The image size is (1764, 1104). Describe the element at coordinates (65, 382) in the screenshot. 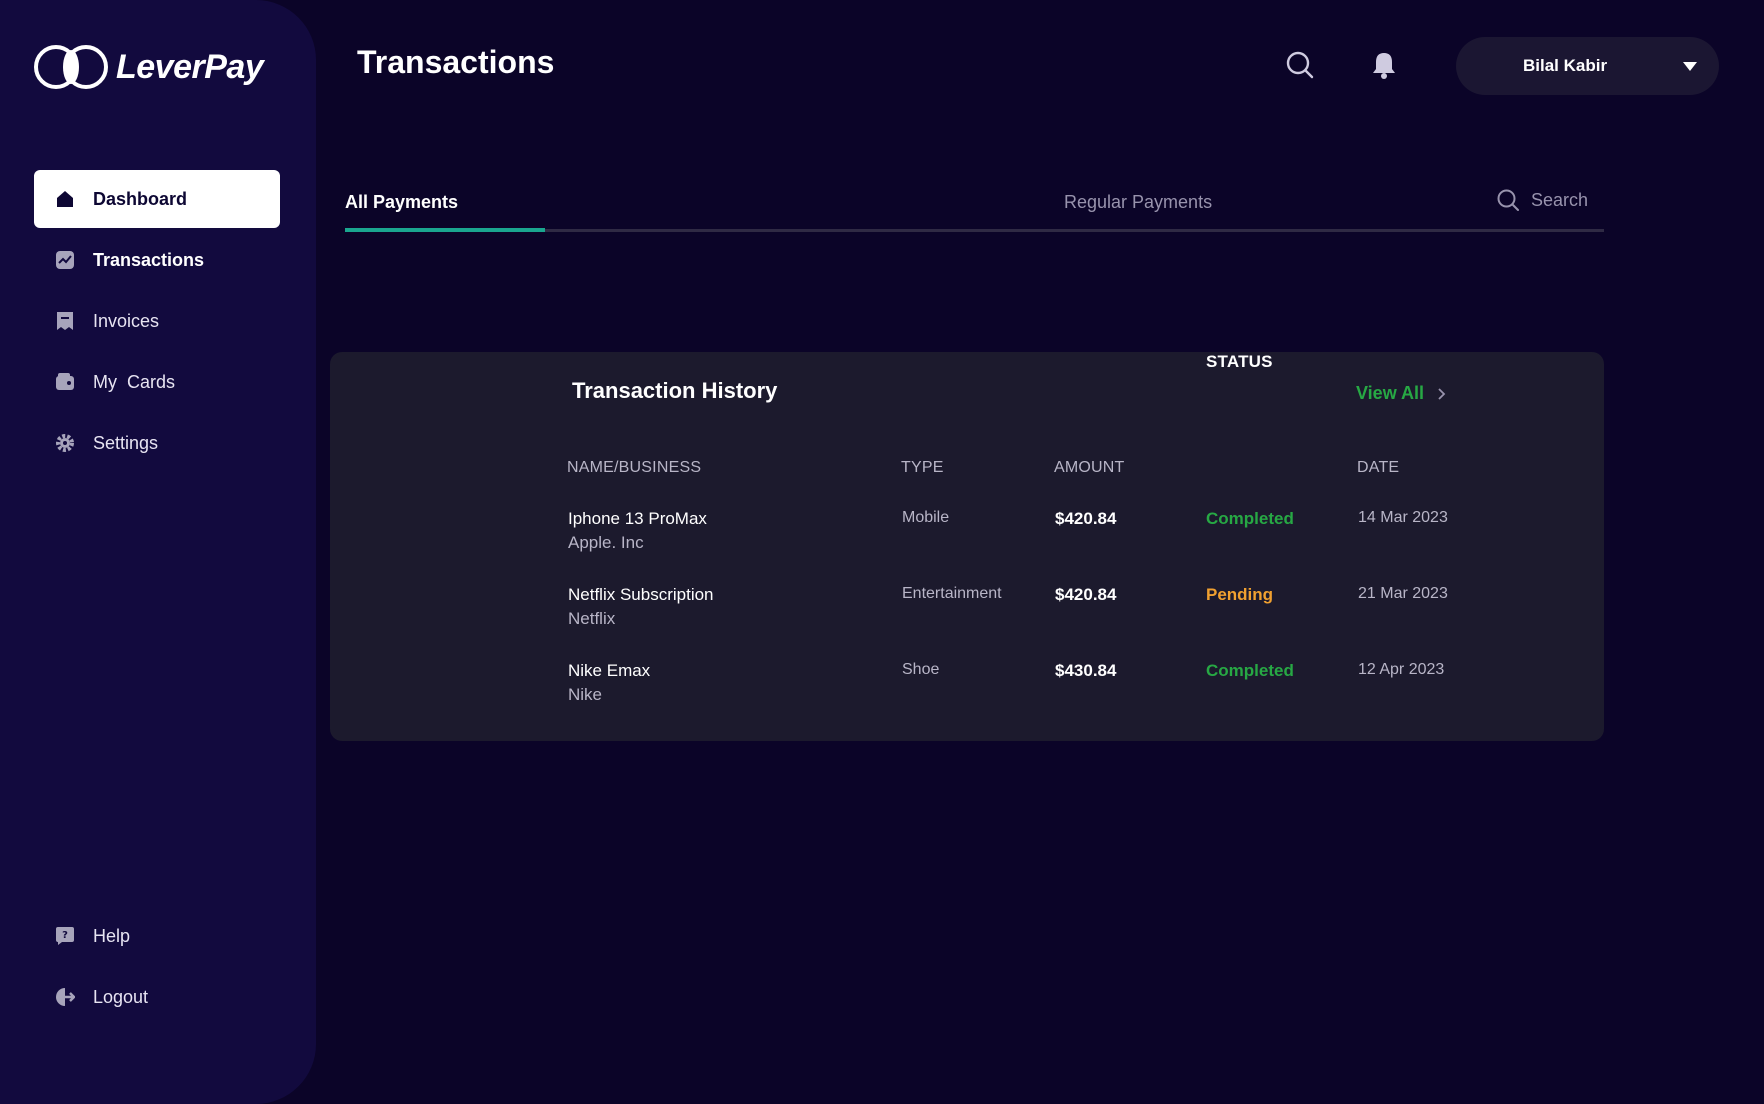

I see `wallet-icon` at that location.